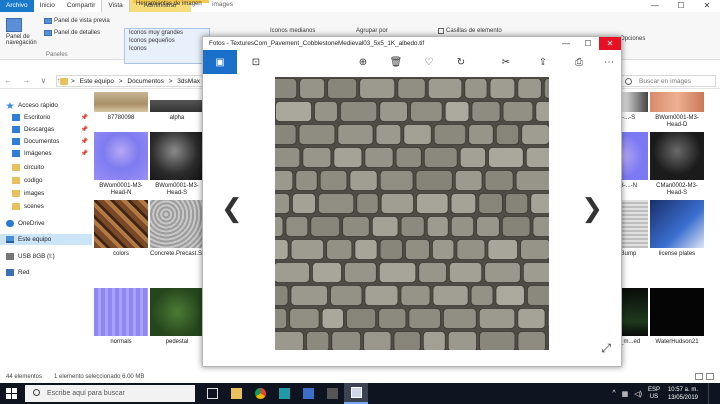 This screenshot has width=720, height=404. What do you see at coordinates (292, 31) in the screenshot?
I see `layout-medium-icons: Iconos medianos` at bounding box center [292, 31].